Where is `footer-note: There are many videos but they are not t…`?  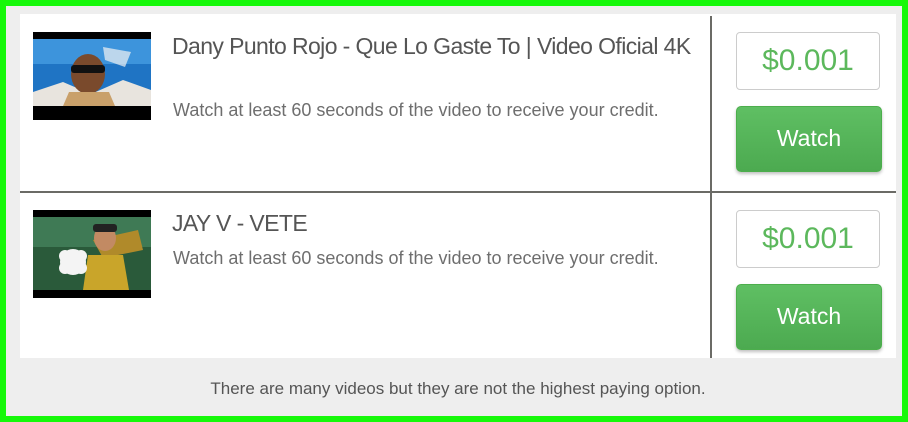
footer-note: There are many videos but they are not t… is located at coordinates (458, 388).